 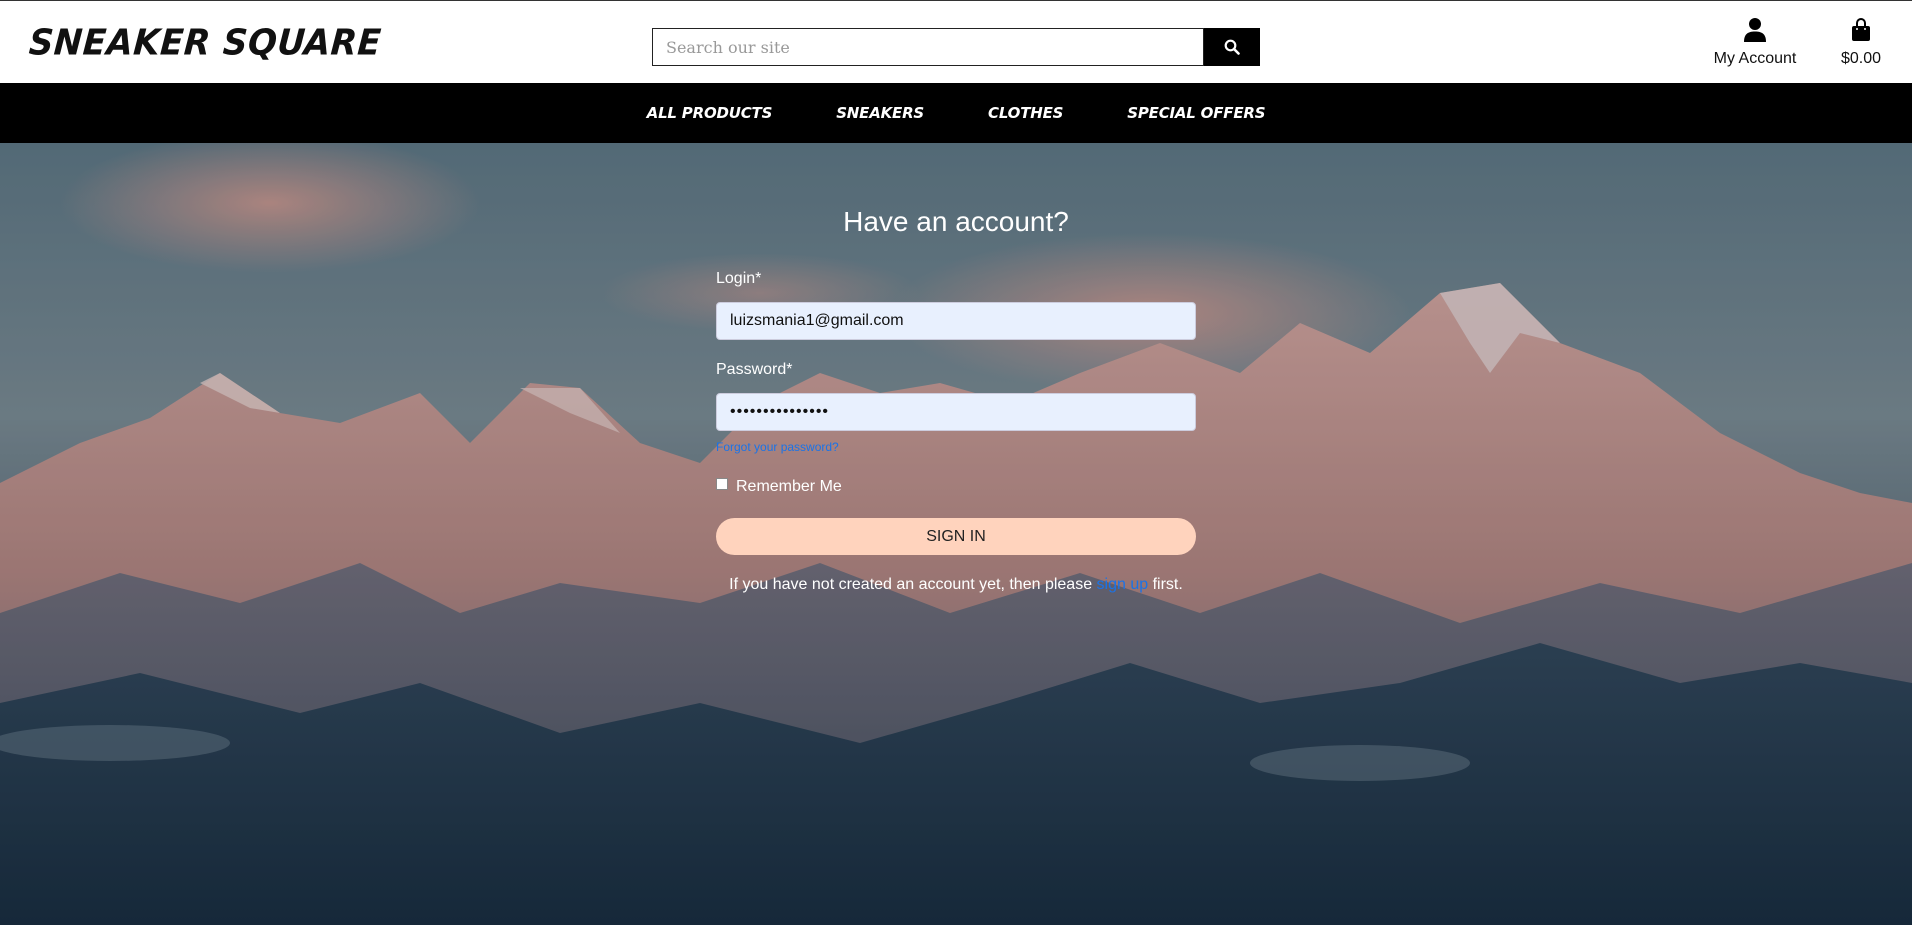 What do you see at coordinates (777, 447) in the screenshot?
I see `forgot-password-link: Forgot your password?` at bounding box center [777, 447].